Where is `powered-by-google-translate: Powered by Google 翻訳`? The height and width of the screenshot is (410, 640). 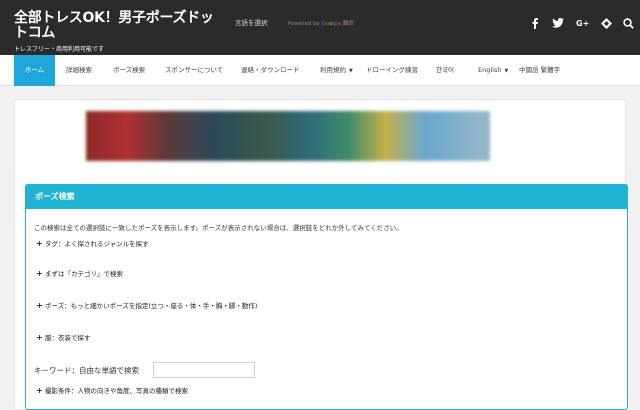 powered-by-google-translate: Powered by Google 翻訳 is located at coordinates (321, 23).